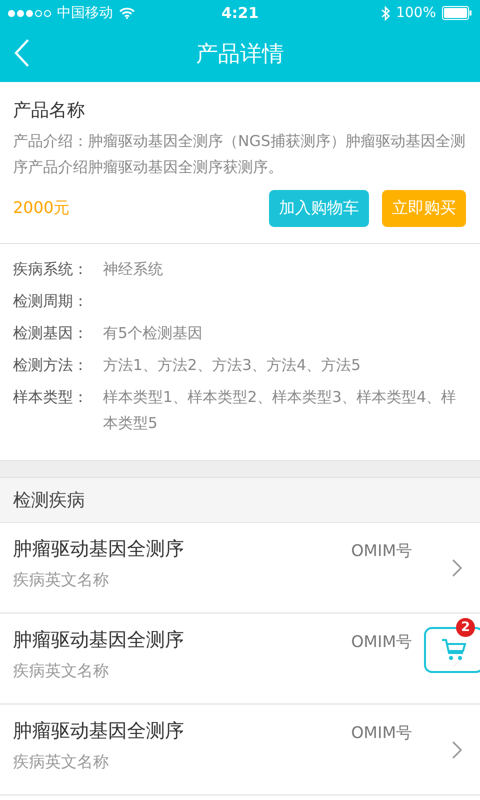  I want to click on product-name: 产品名称, so click(49, 110).